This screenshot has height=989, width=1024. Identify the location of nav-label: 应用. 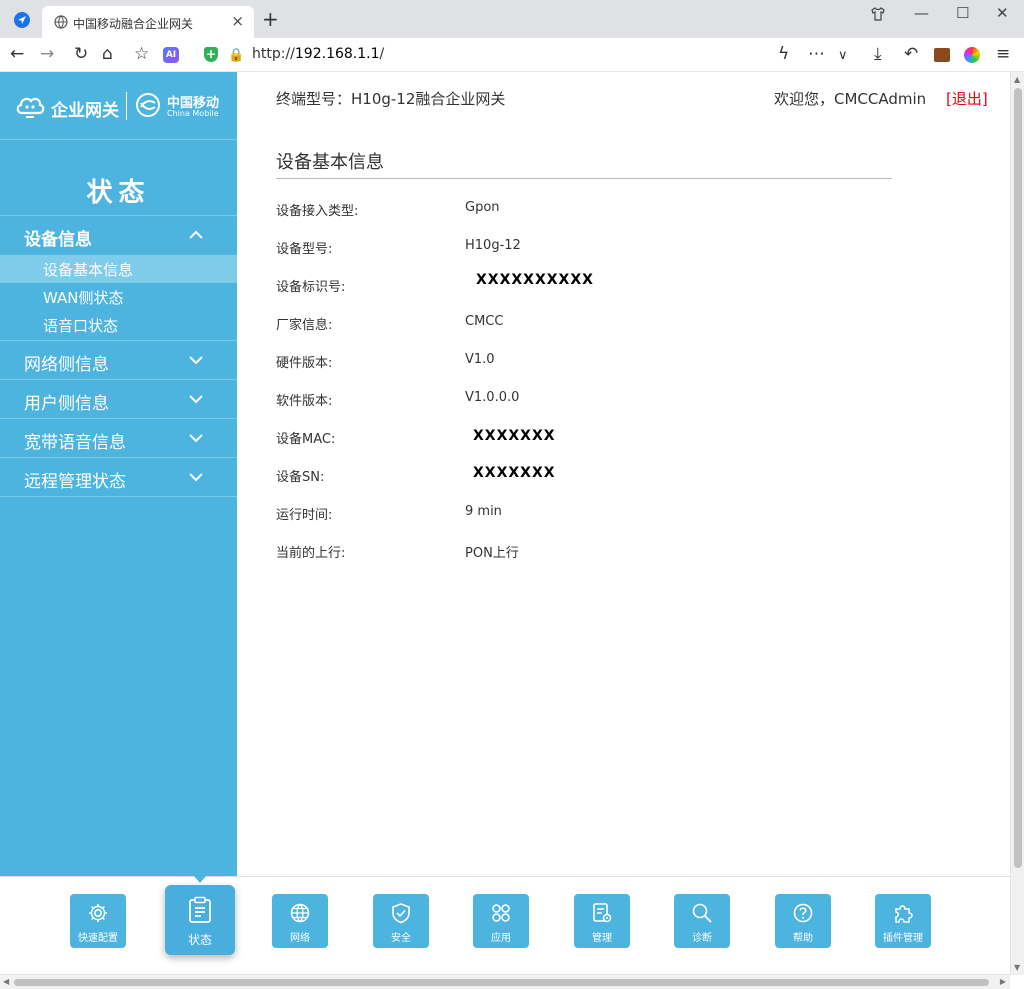
(501, 938).